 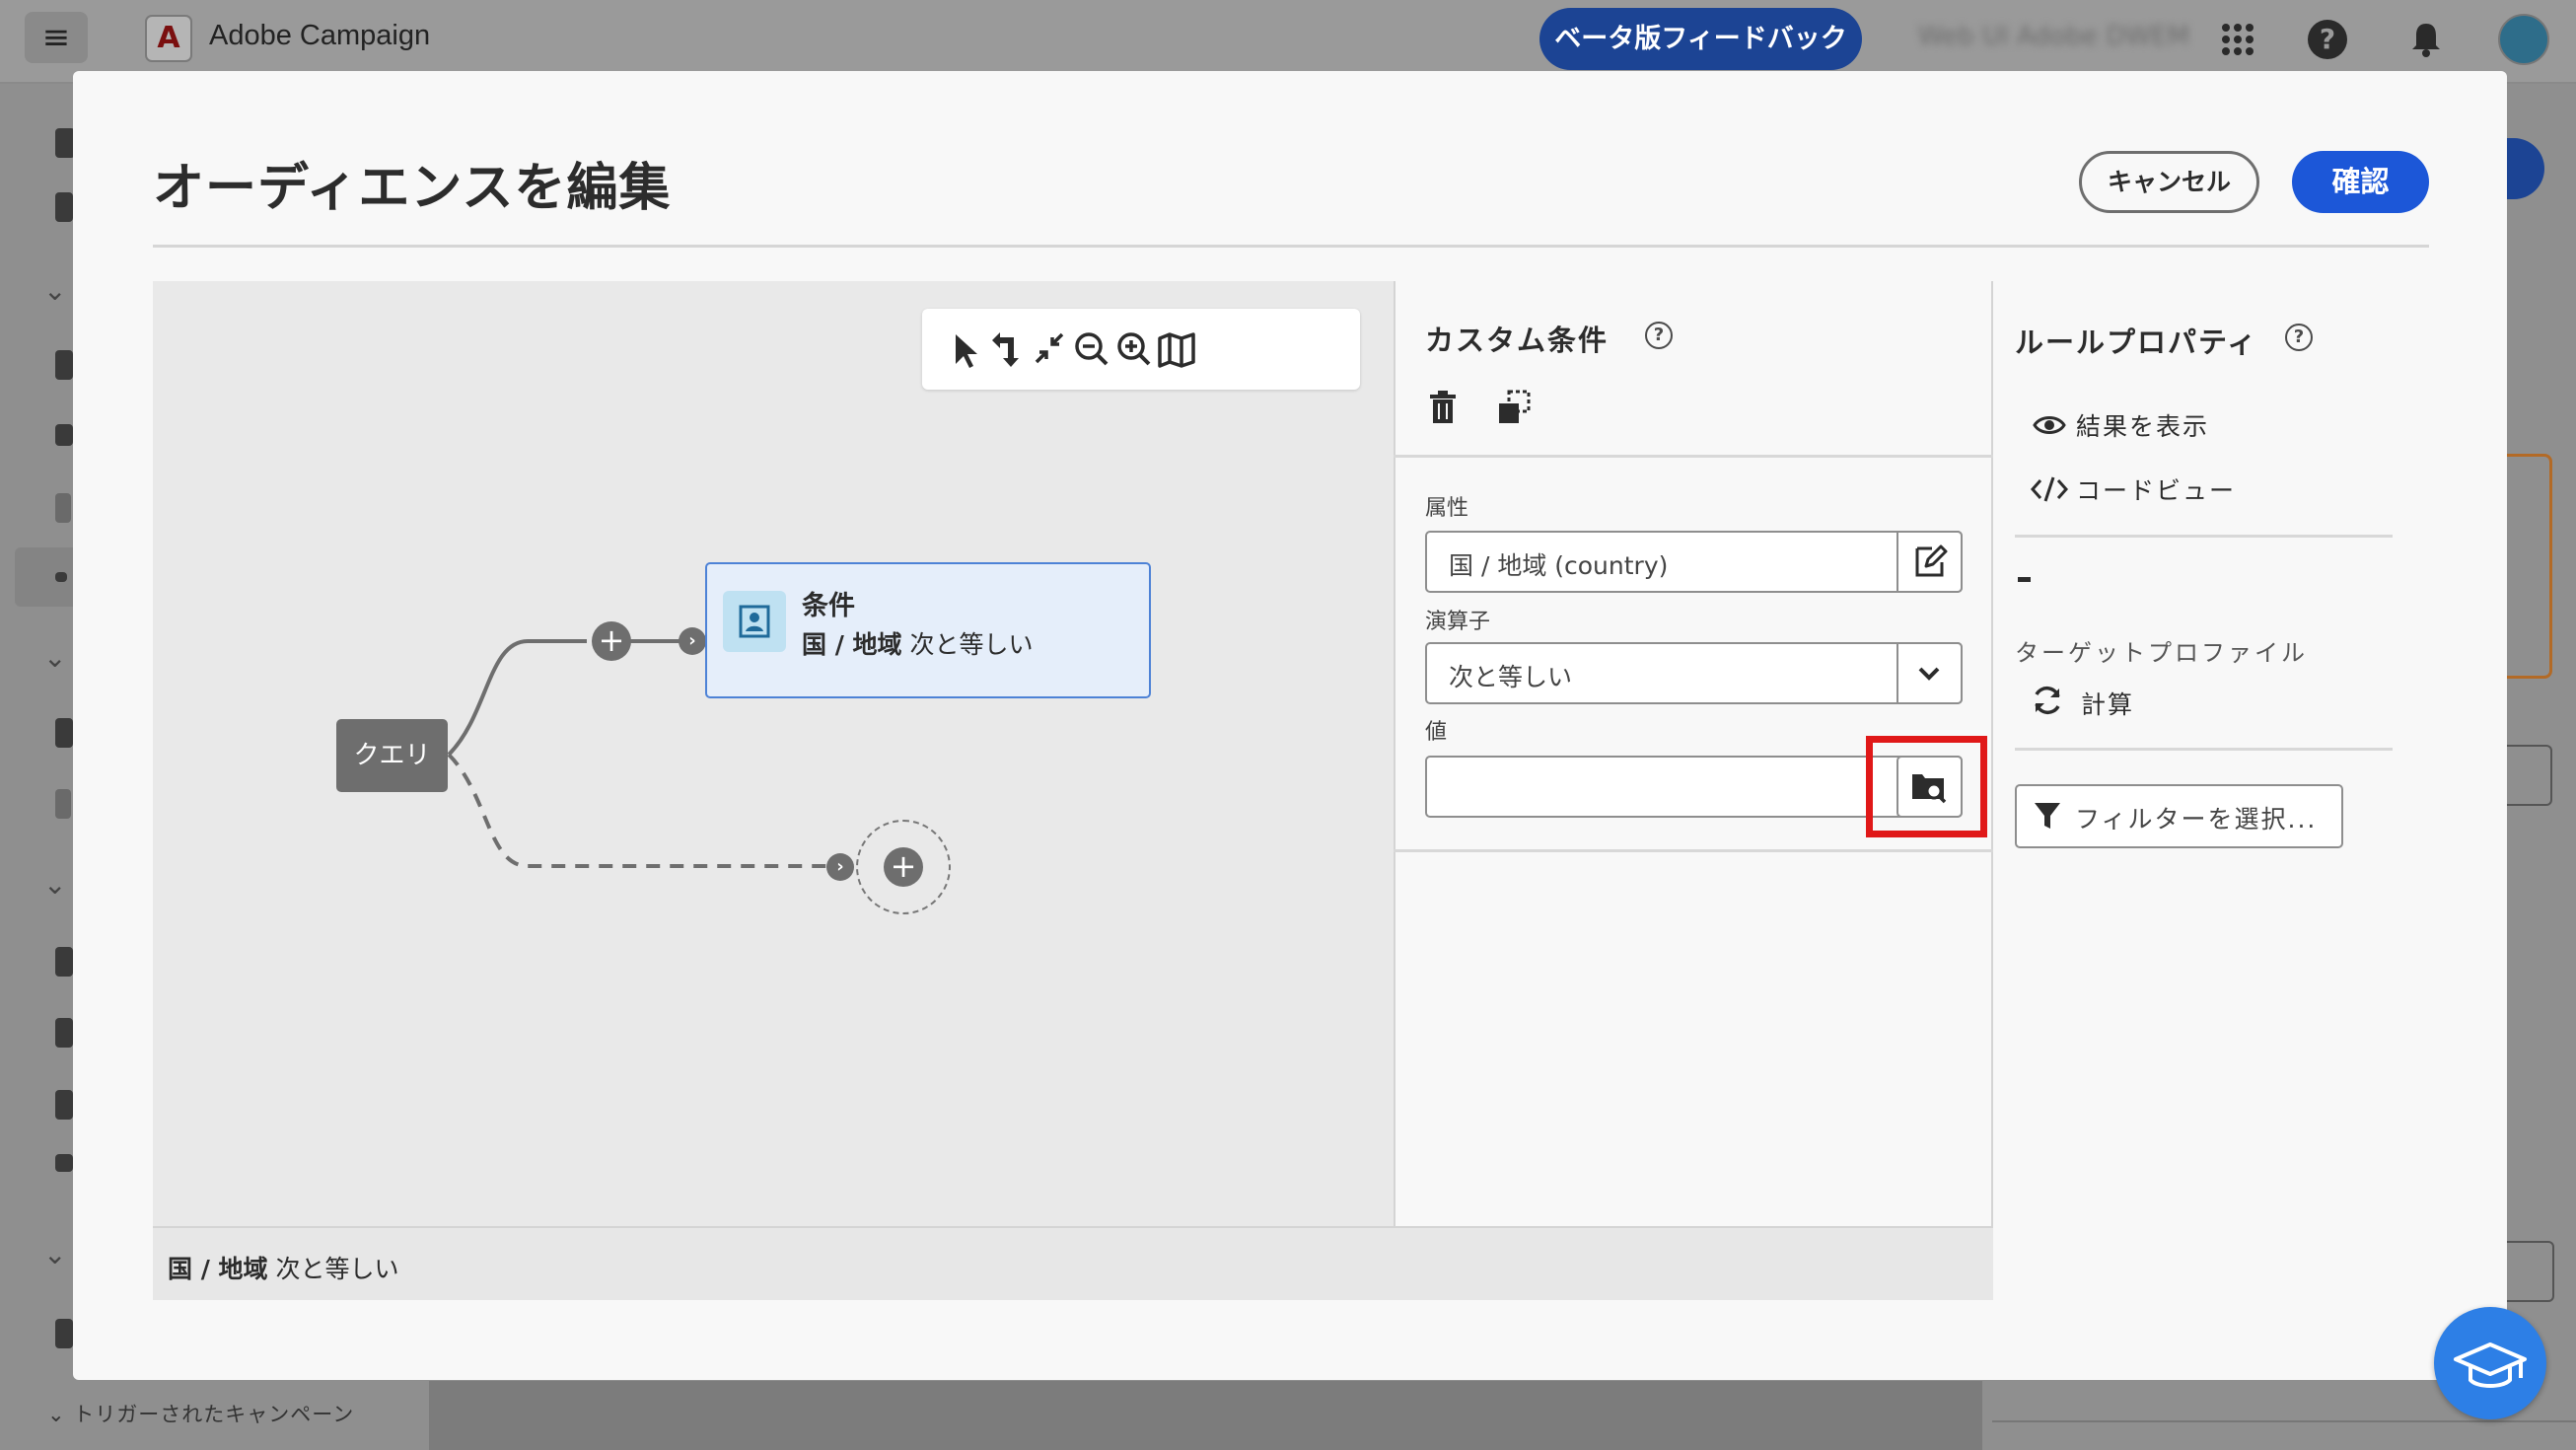 What do you see at coordinates (1517, 340) in the screenshot?
I see `custom-condition-title: カスタム条件` at bounding box center [1517, 340].